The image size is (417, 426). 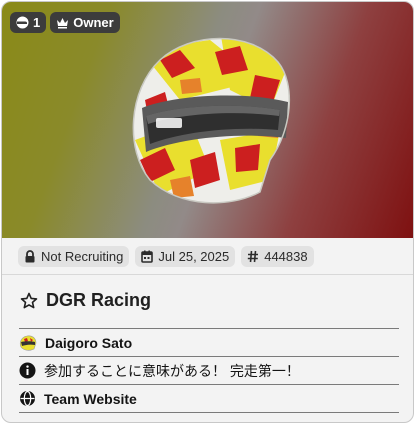 I want to click on header-badges: 1 Owner, so click(x=65, y=22).